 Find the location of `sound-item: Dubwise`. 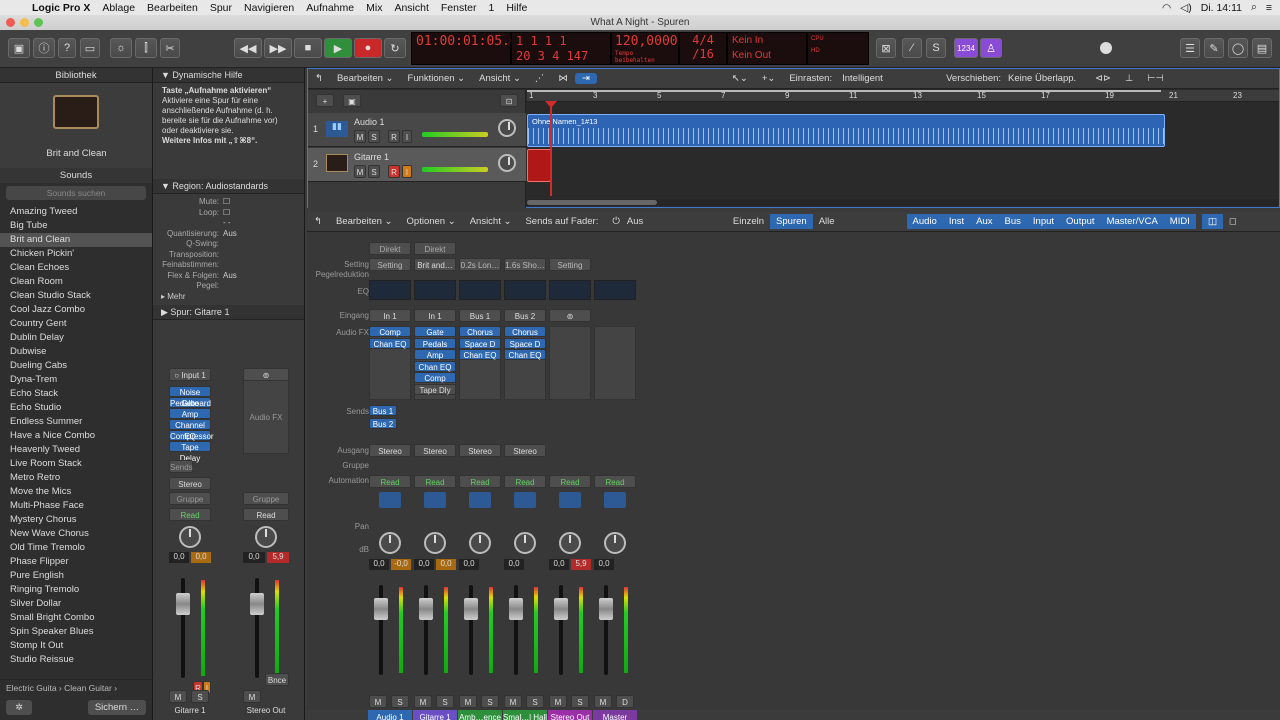

sound-item: Dubwise is located at coordinates (76, 352).